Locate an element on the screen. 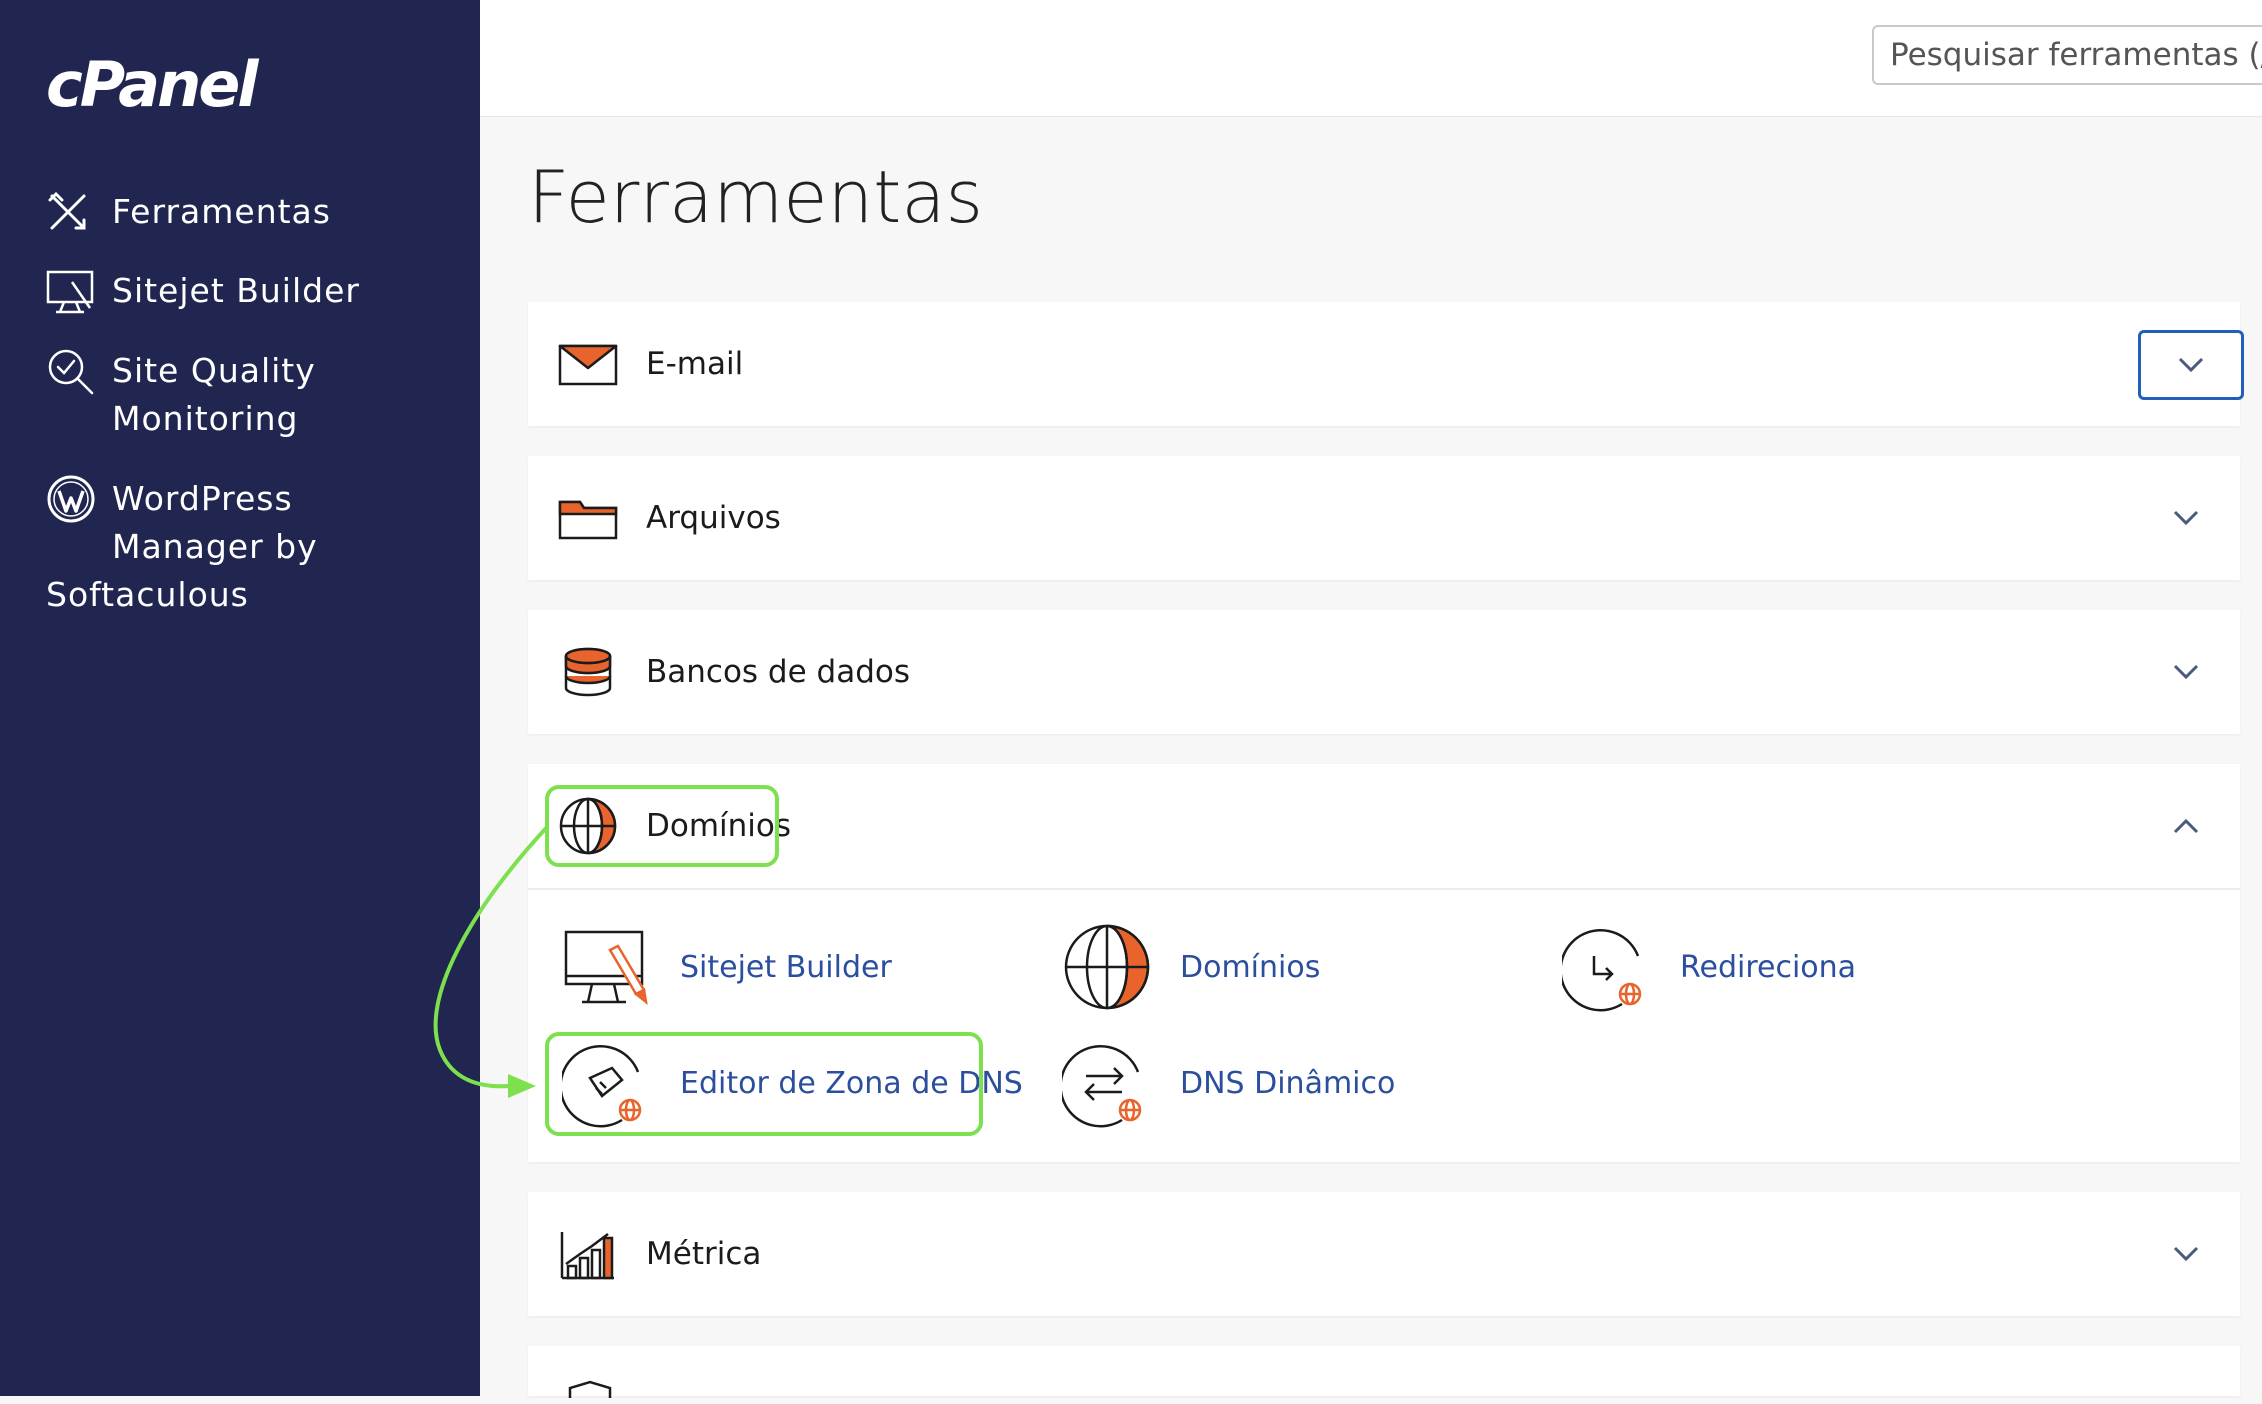  sidebar-item-sitejet-builder: Sitejet Builder is located at coordinates (203, 291).